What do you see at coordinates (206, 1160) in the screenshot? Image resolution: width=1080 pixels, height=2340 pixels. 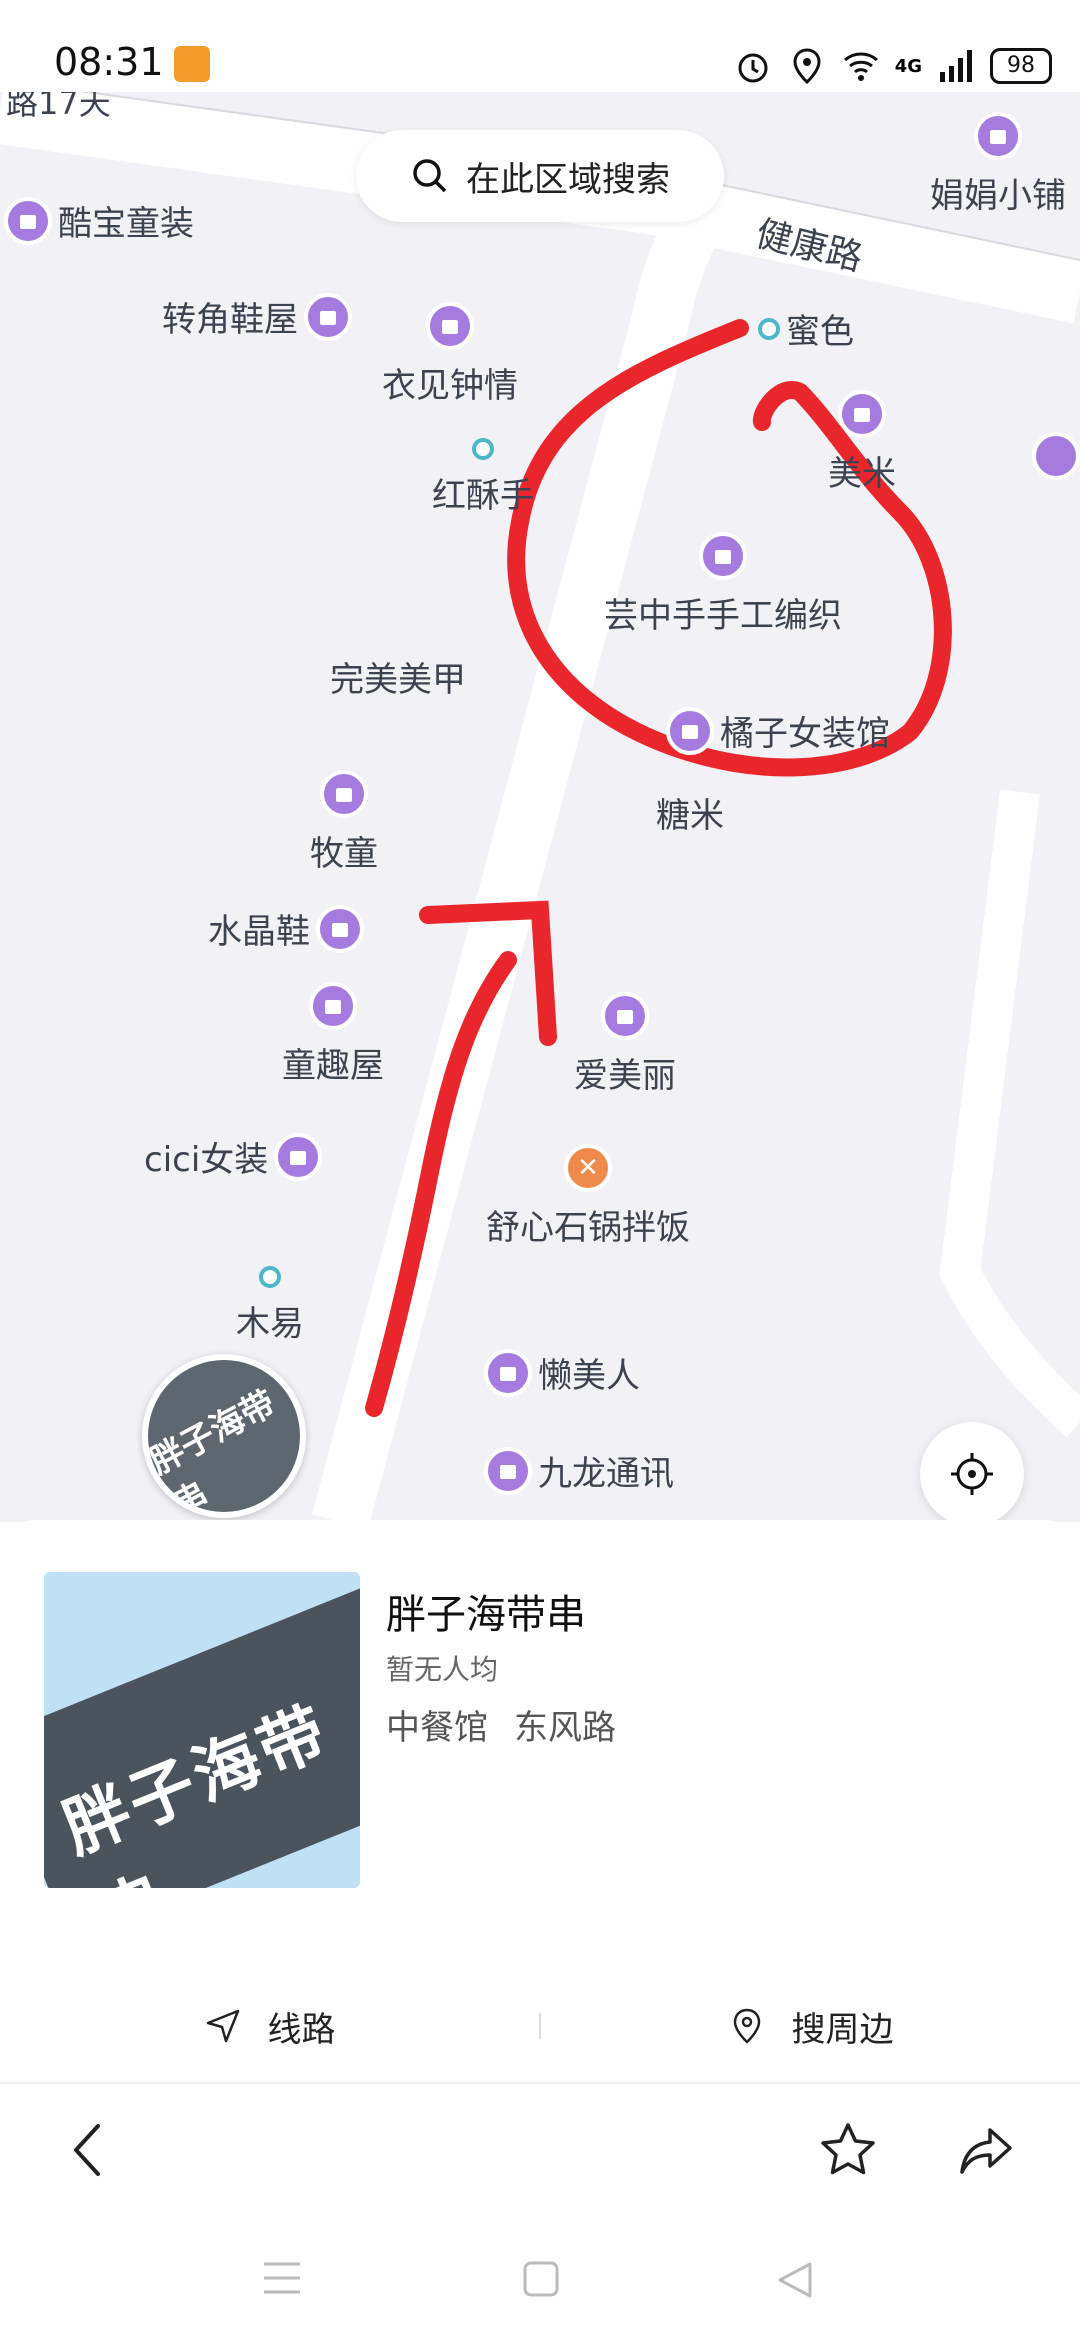 I see `poi-label: cici女装` at bounding box center [206, 1160].